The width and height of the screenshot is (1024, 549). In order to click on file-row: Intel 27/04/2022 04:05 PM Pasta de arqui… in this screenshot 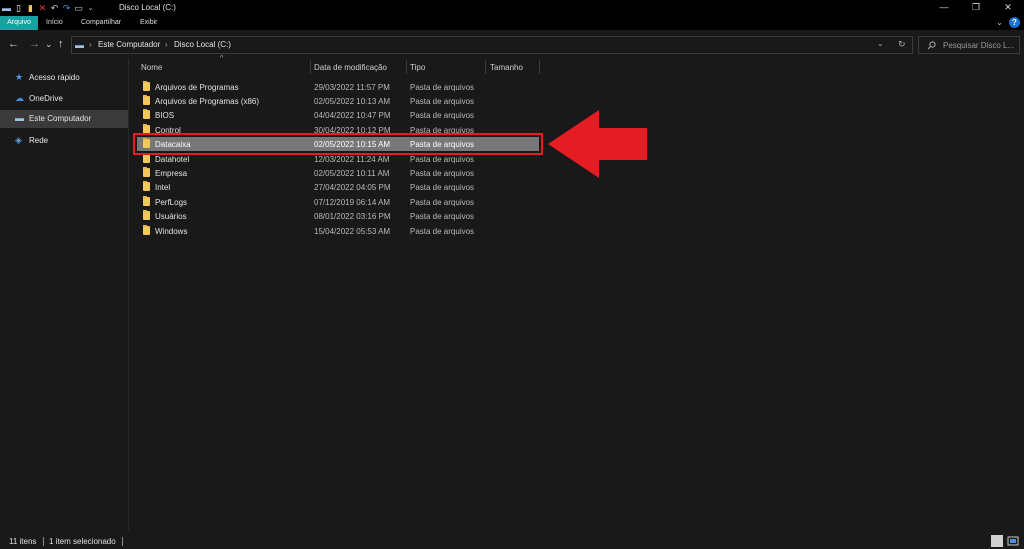, I will do `click(338, 187)`.